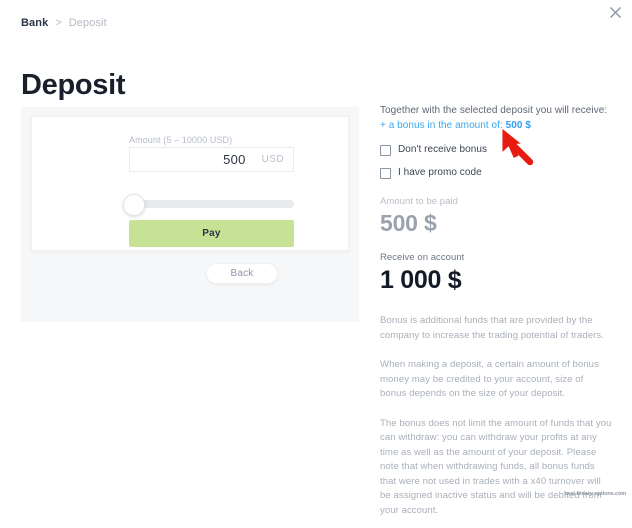  What do you see at coordinates (34, 23) in the screenshot?
I see `breadcrumb-item-bank: Bank` at bounding box center [34, 23].